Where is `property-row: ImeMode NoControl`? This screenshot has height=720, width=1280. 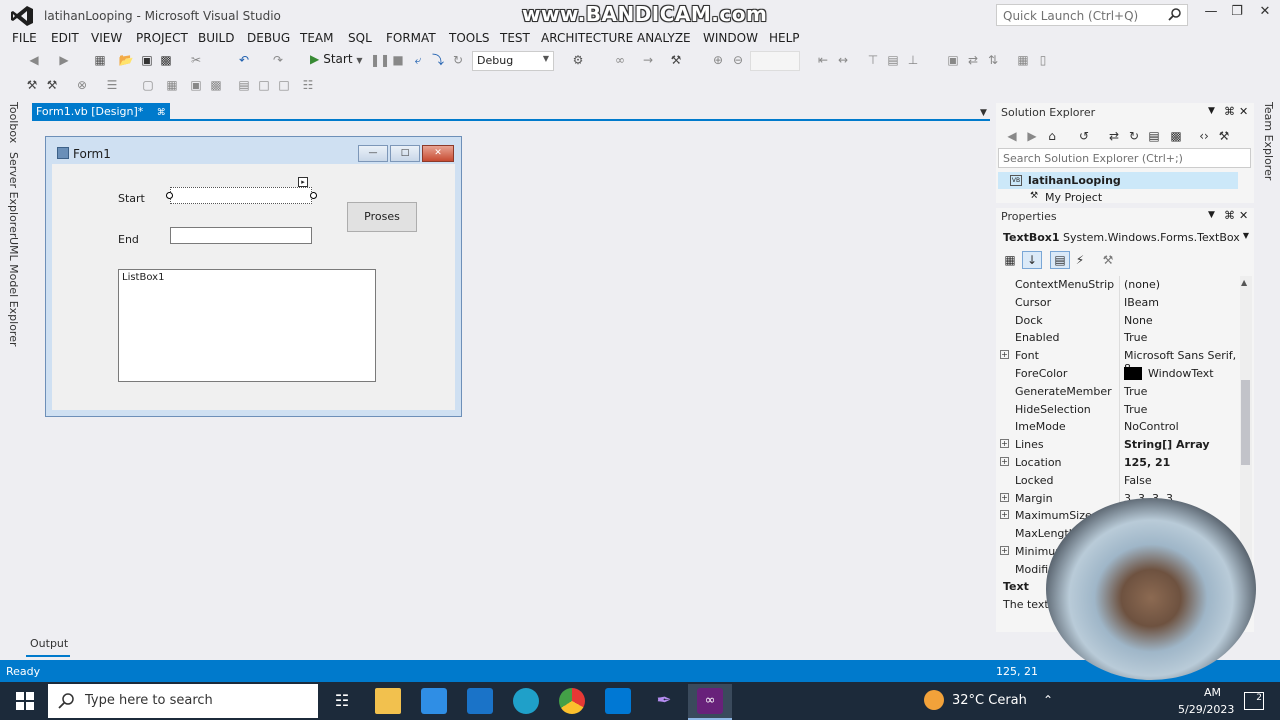 property-row: ImeMode NoControl is located at coordinates (1118, 427).